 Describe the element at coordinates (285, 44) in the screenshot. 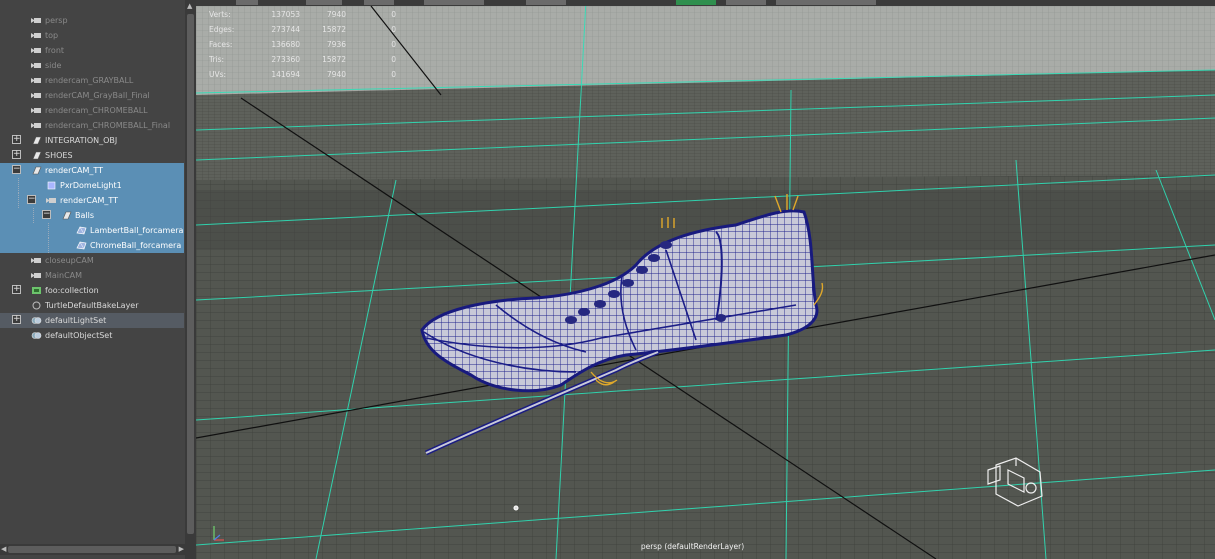

I see `hud-stat-value: 136680` at that location.